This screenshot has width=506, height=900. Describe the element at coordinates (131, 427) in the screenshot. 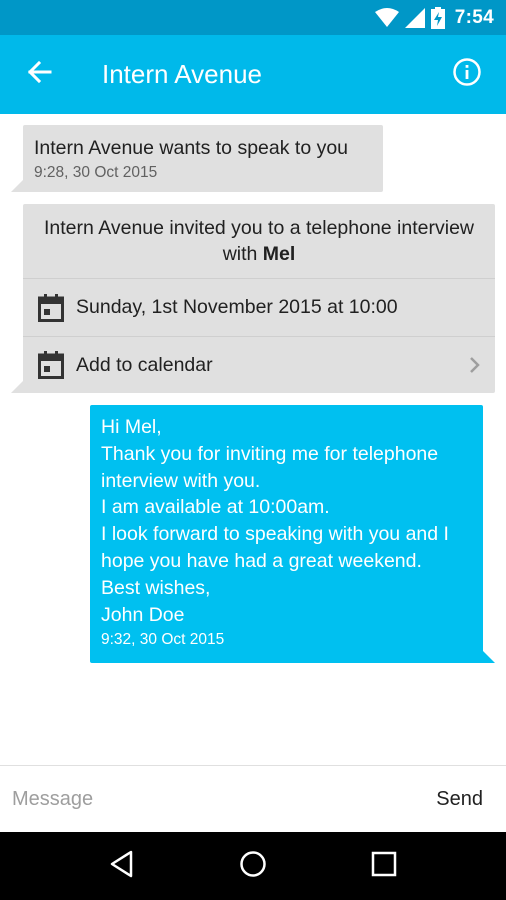

I see `message-line: Hi Mel,` at that location.